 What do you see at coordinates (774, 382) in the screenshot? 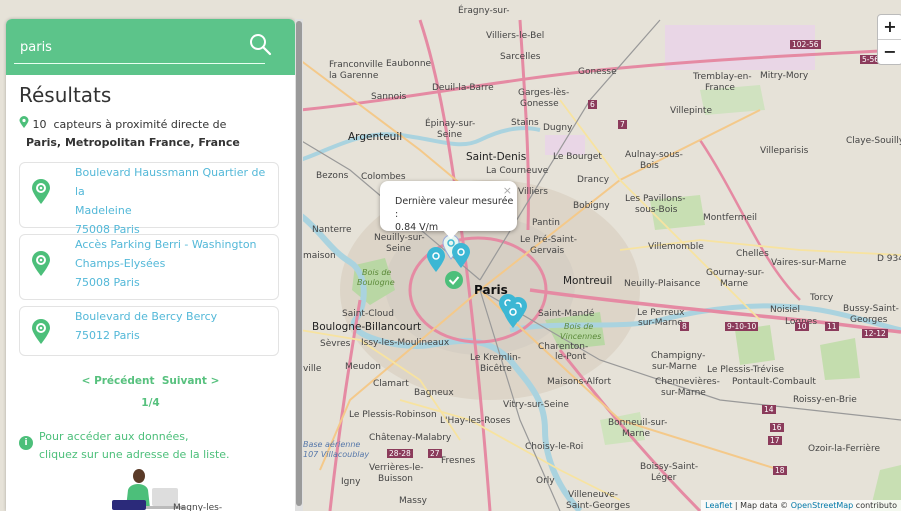
I see `map-label: Pontault-Combault` at bounding box center [774, 382].